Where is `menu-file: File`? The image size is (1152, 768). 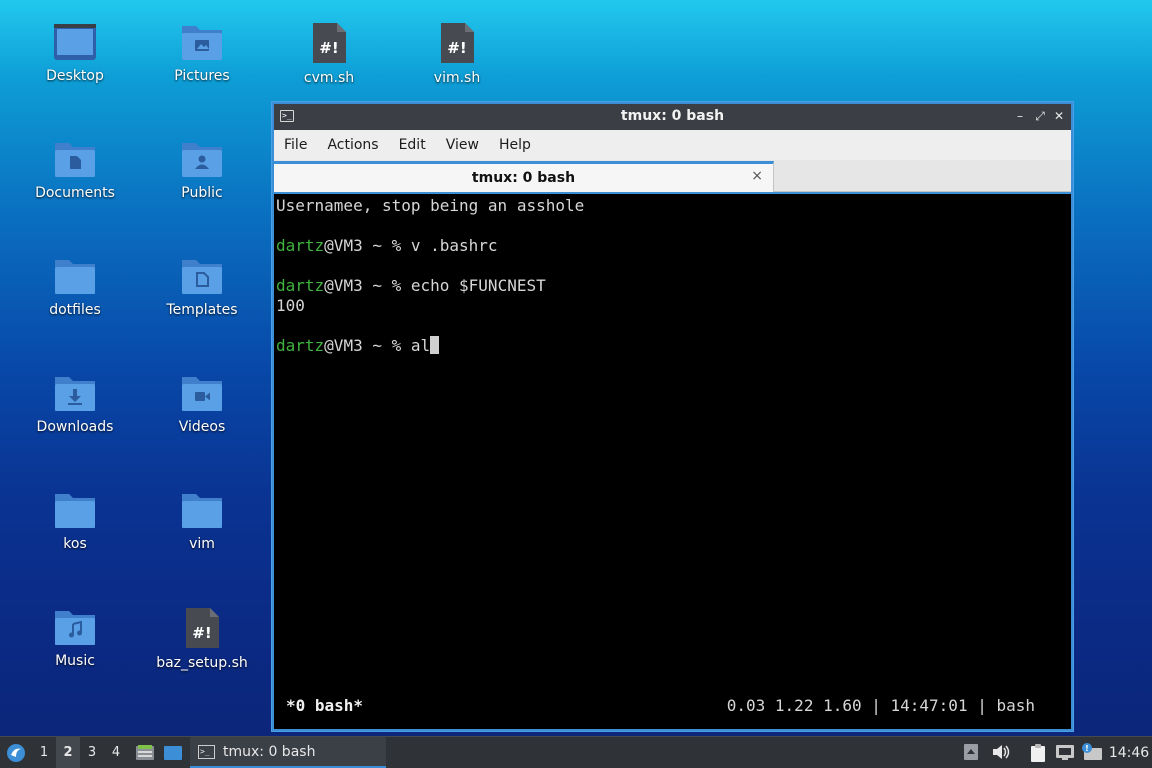
menu-file: File is located at coordinates (295, 145).